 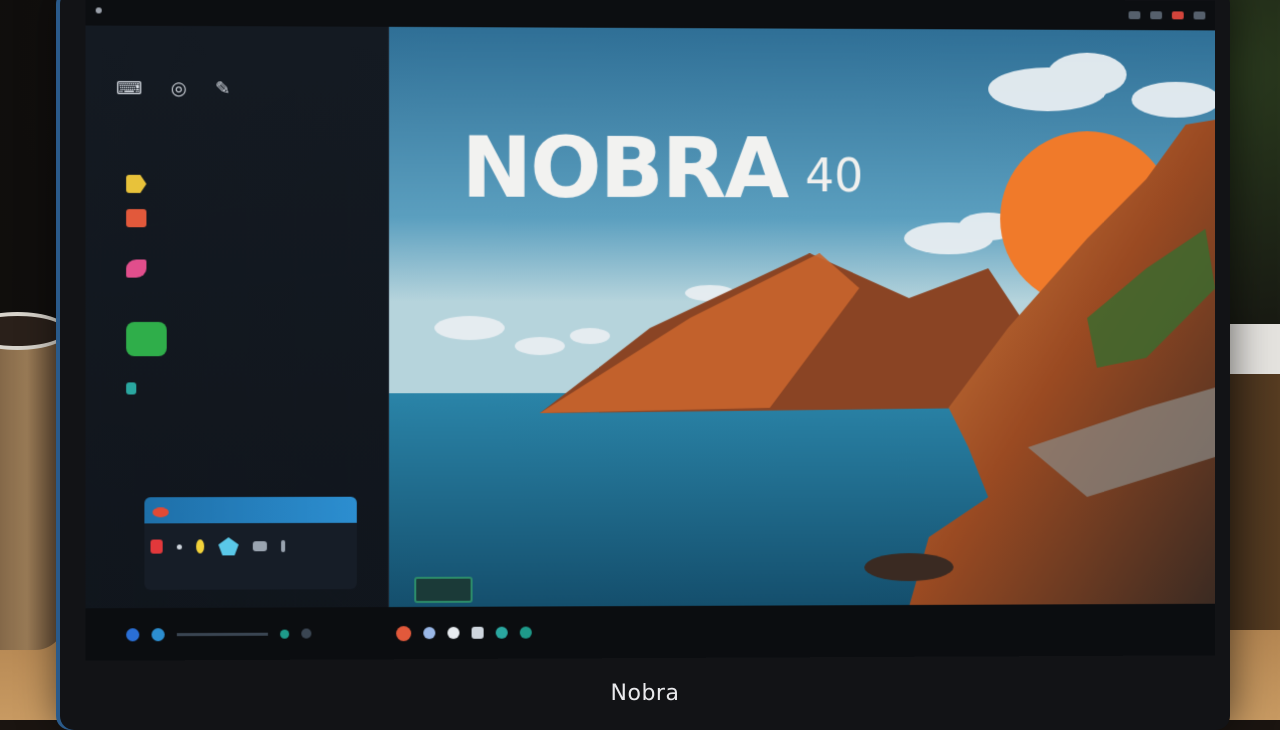 I want to click on app-pink-icon, so click(x=136, y=268).